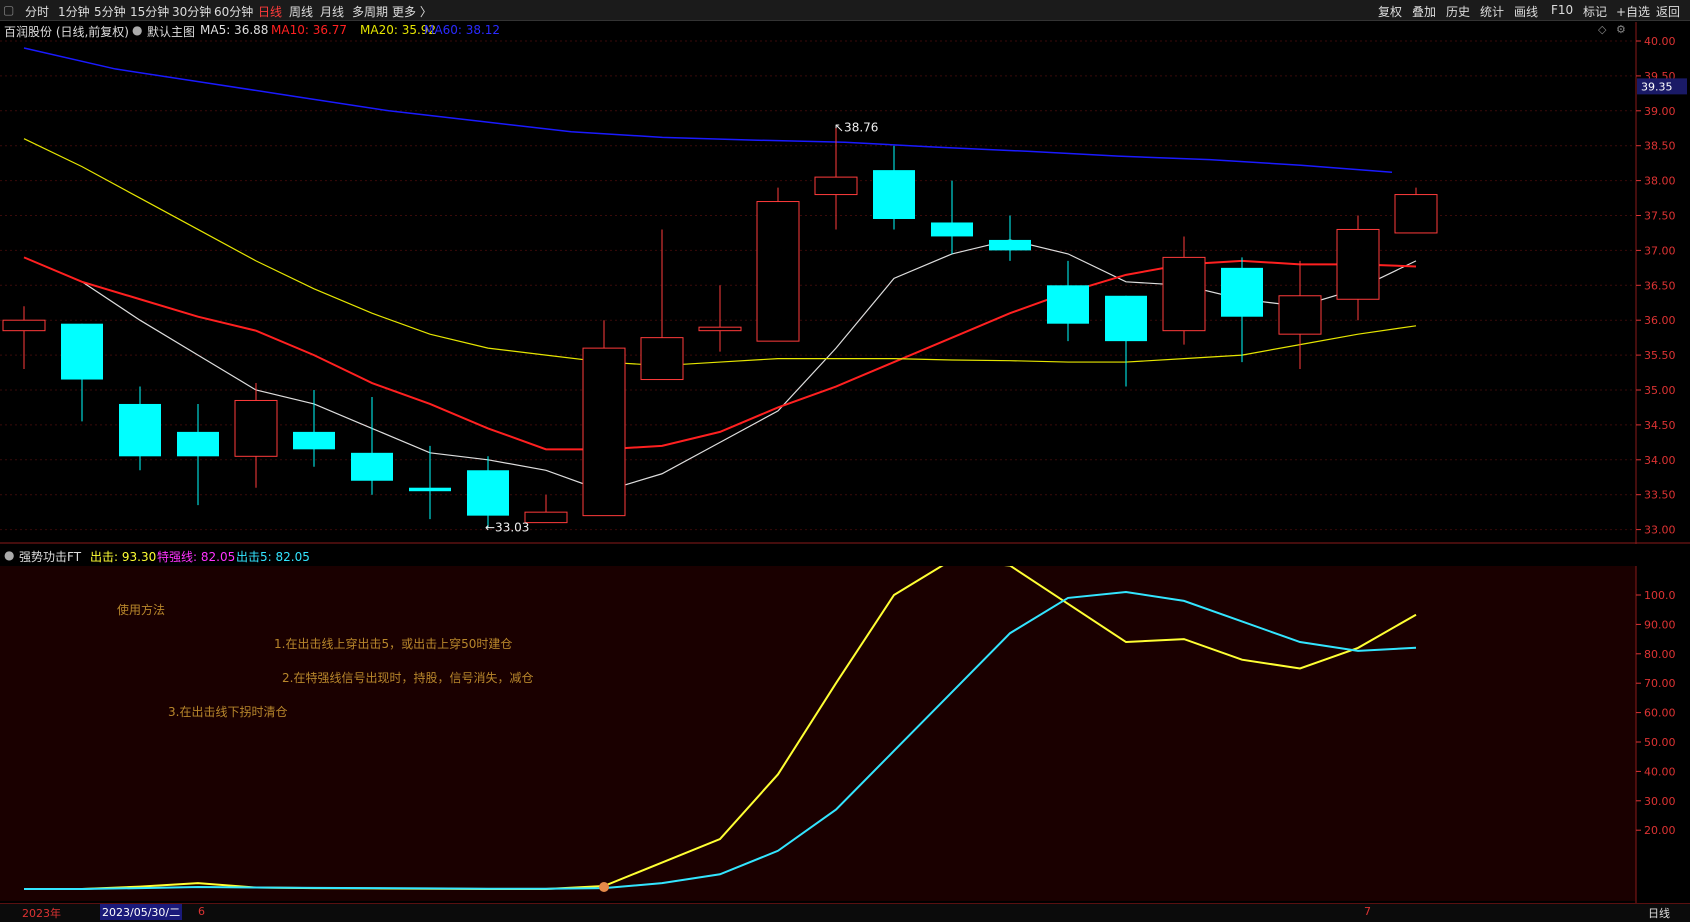 The height and width of the screenshot is (922, 1690). I want to click on usage-note-3: 3.在出击线下拐时清仓, so click(228, 712).